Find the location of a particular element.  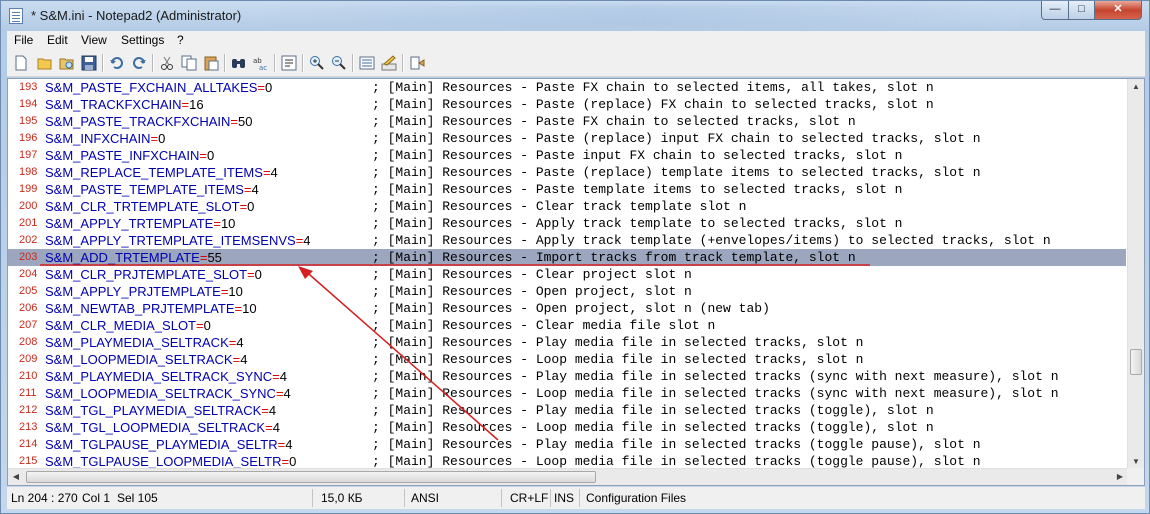

annotation-arrowhead is located at coordinates (305, 272).